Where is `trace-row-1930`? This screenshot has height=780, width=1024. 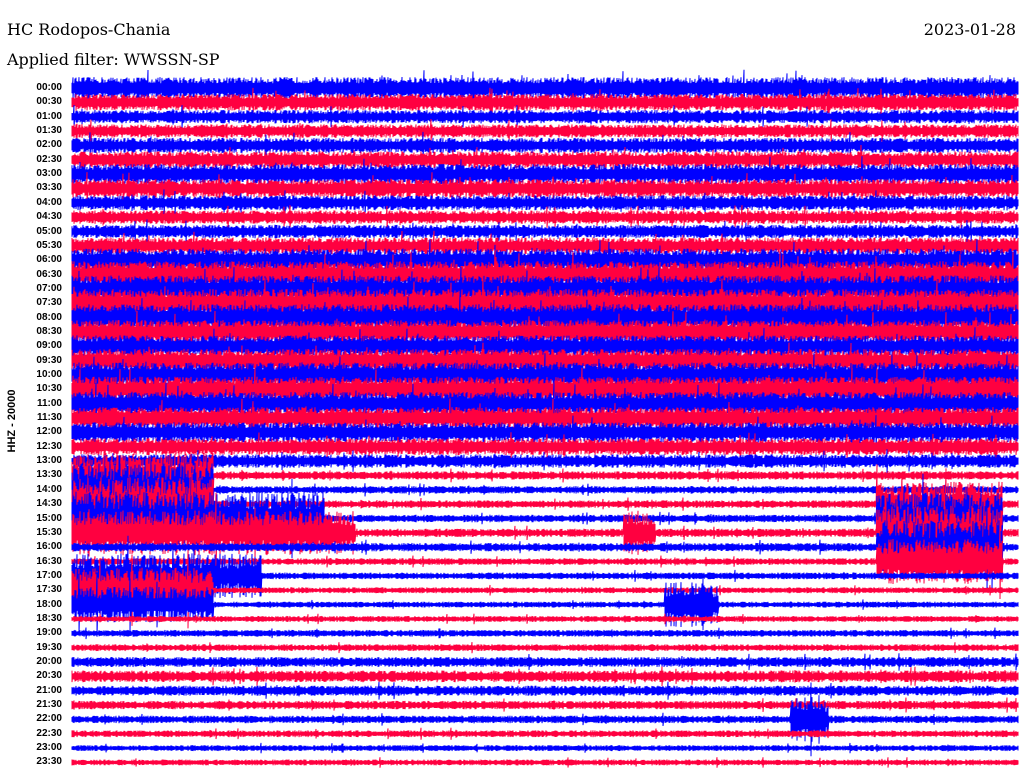
trace-row-1930 is located at coordinates (545, 648).